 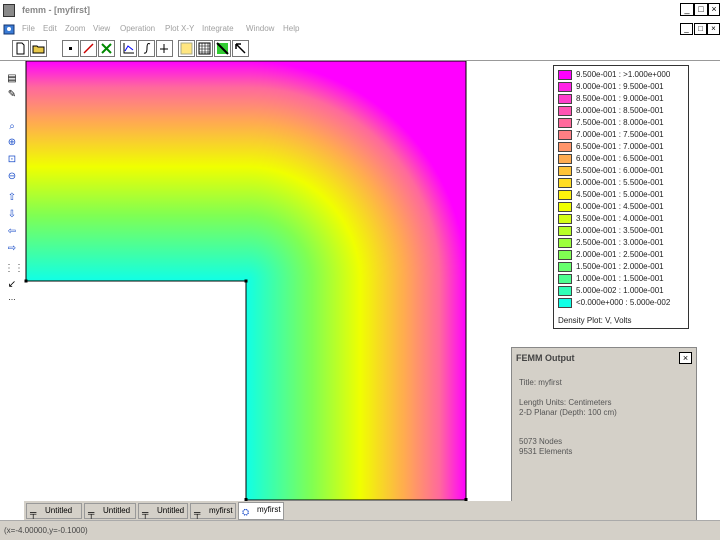 What do you see at coordinates (604, 357) in the screenshot?
I see `output-title-bar: FEMM Output ×` at bounding box center [604, 357].